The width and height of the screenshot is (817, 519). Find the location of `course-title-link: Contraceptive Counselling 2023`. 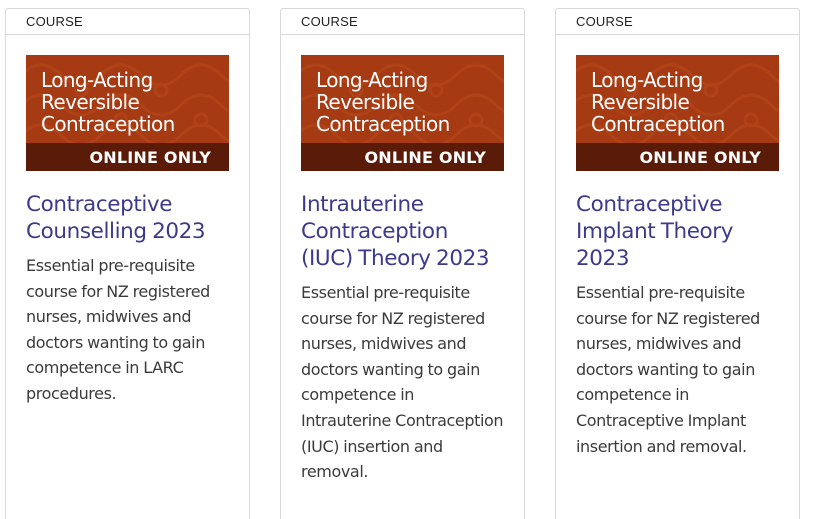

course-title-link: Contraceptive Counselling 2023 is located at coordinates (127, 218).